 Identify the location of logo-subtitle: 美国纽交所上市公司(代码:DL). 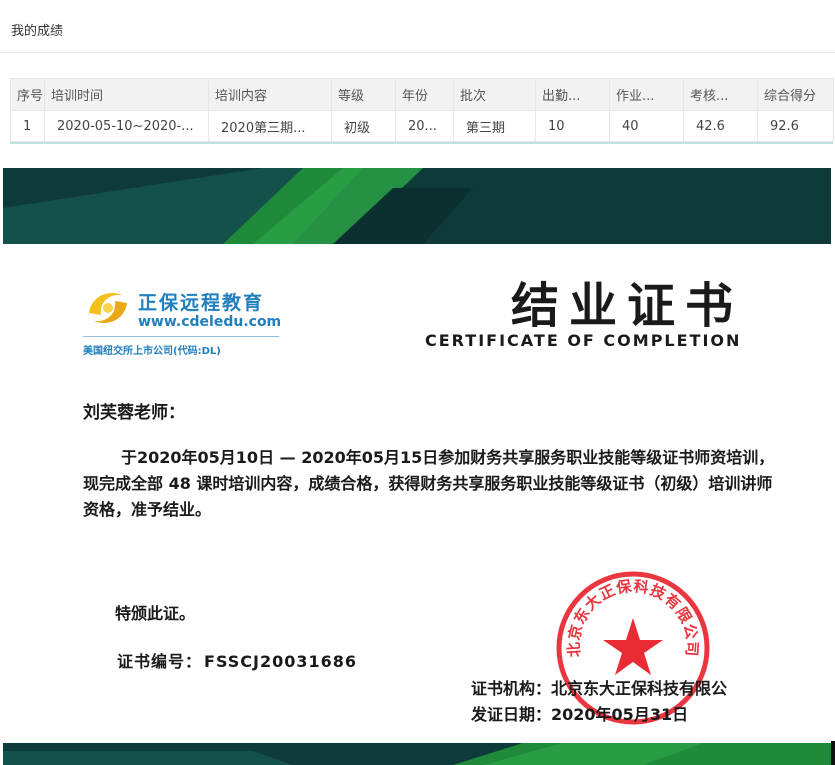
(152, 351).